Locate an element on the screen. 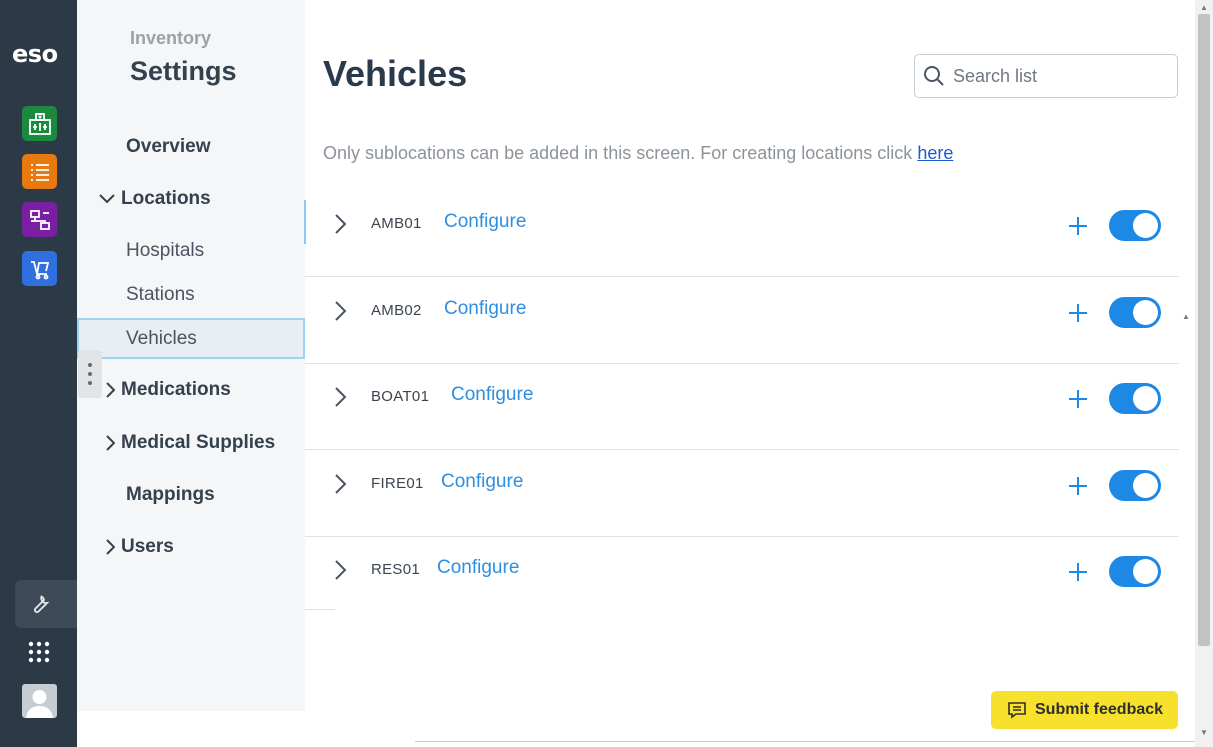 This screenshot has height=747, width=1213. vehicle-name: AMB01 is located at coordinates (396, 223).